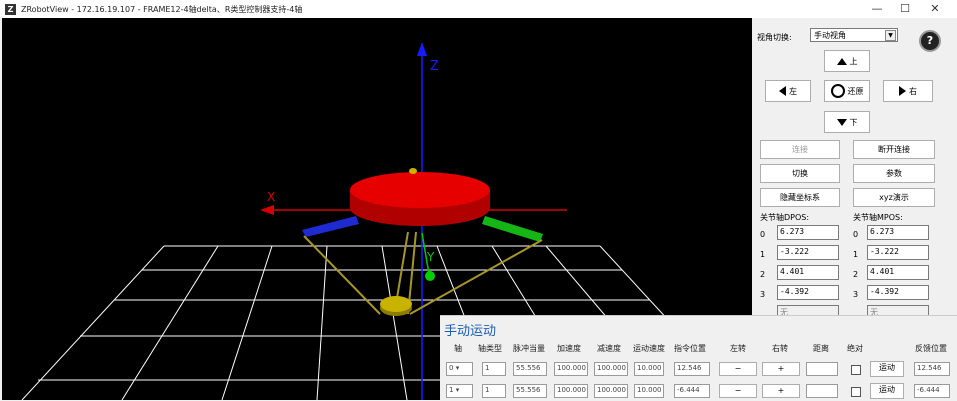 This screenshot has width=957, height=401. I want to click on dpos-index: 0, so click(763, 234).